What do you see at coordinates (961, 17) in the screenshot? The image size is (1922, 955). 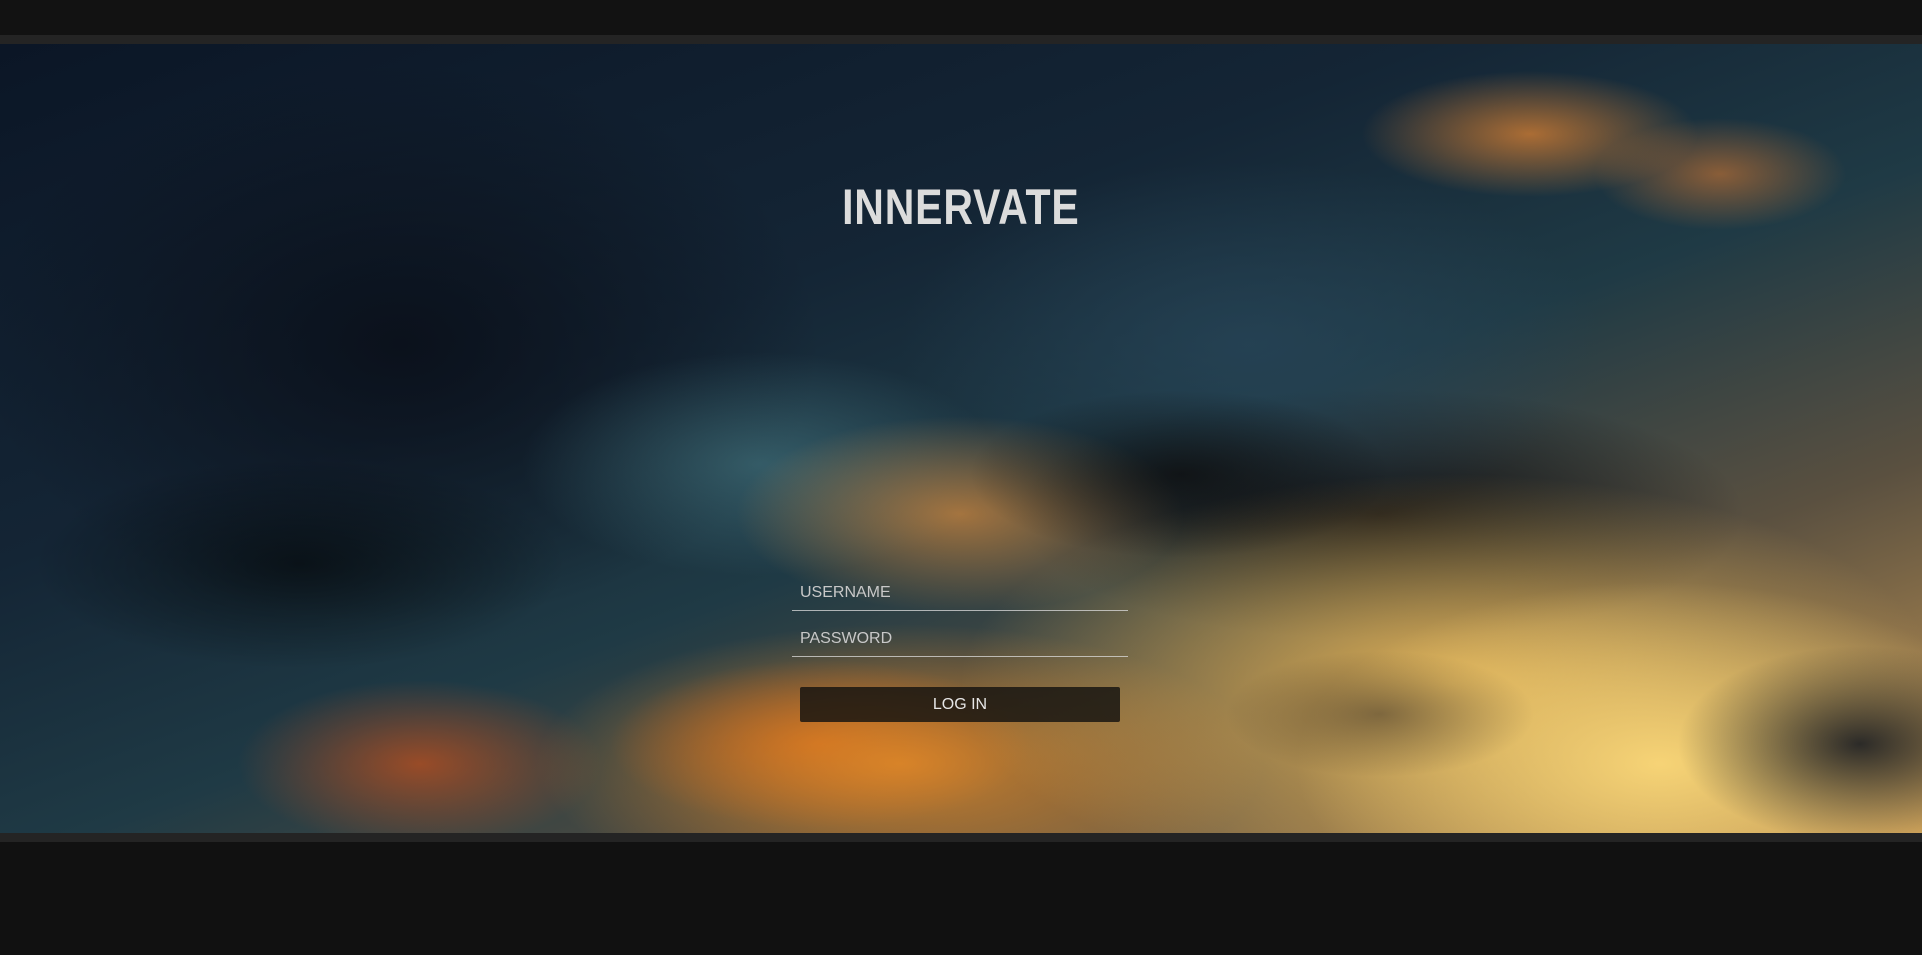 I see `top-bar` at bounding box center [961, 17].